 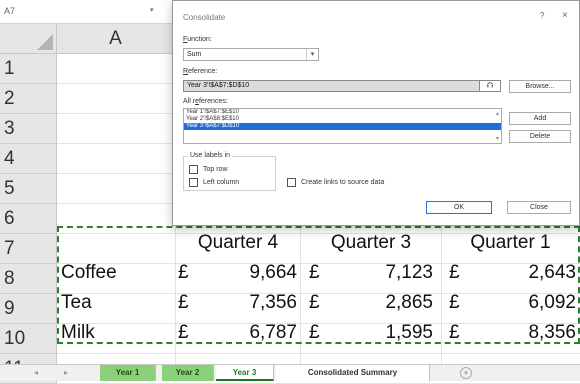 I want to click on create-links-checkbox, so click(x=291, y=182).